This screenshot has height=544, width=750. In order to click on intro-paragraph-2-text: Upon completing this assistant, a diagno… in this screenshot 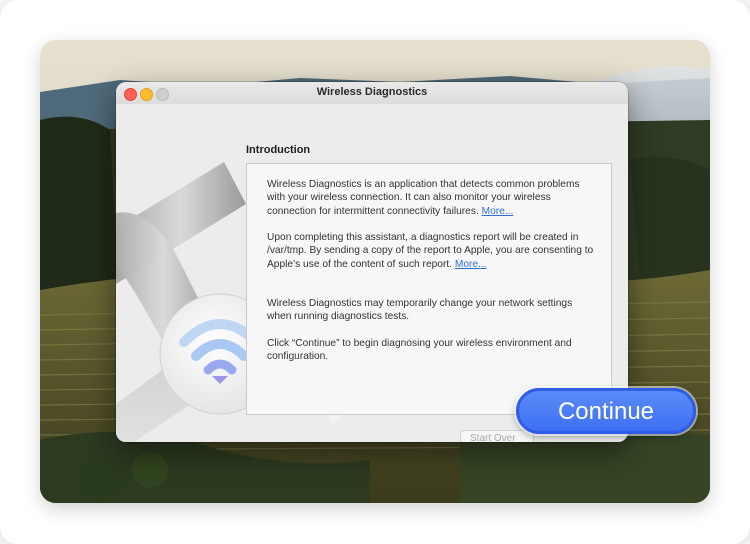, I will do `click(430, 251)`.